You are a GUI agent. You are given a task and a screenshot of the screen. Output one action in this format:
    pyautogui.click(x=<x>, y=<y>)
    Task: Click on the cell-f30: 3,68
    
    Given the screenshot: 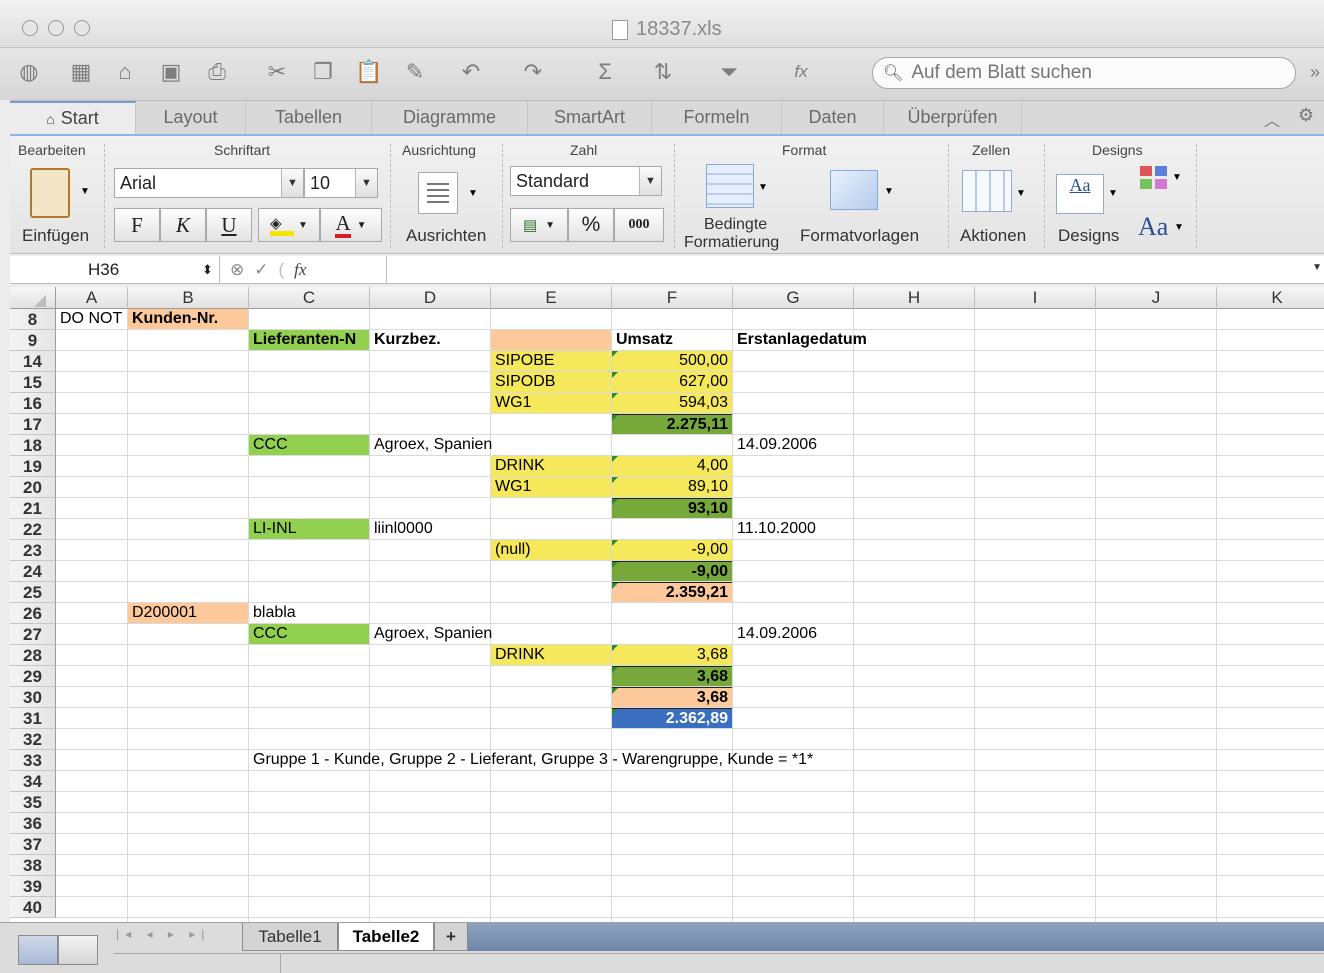 What is the action you would take?
    pyautogui.click(x=672, y=697)
    